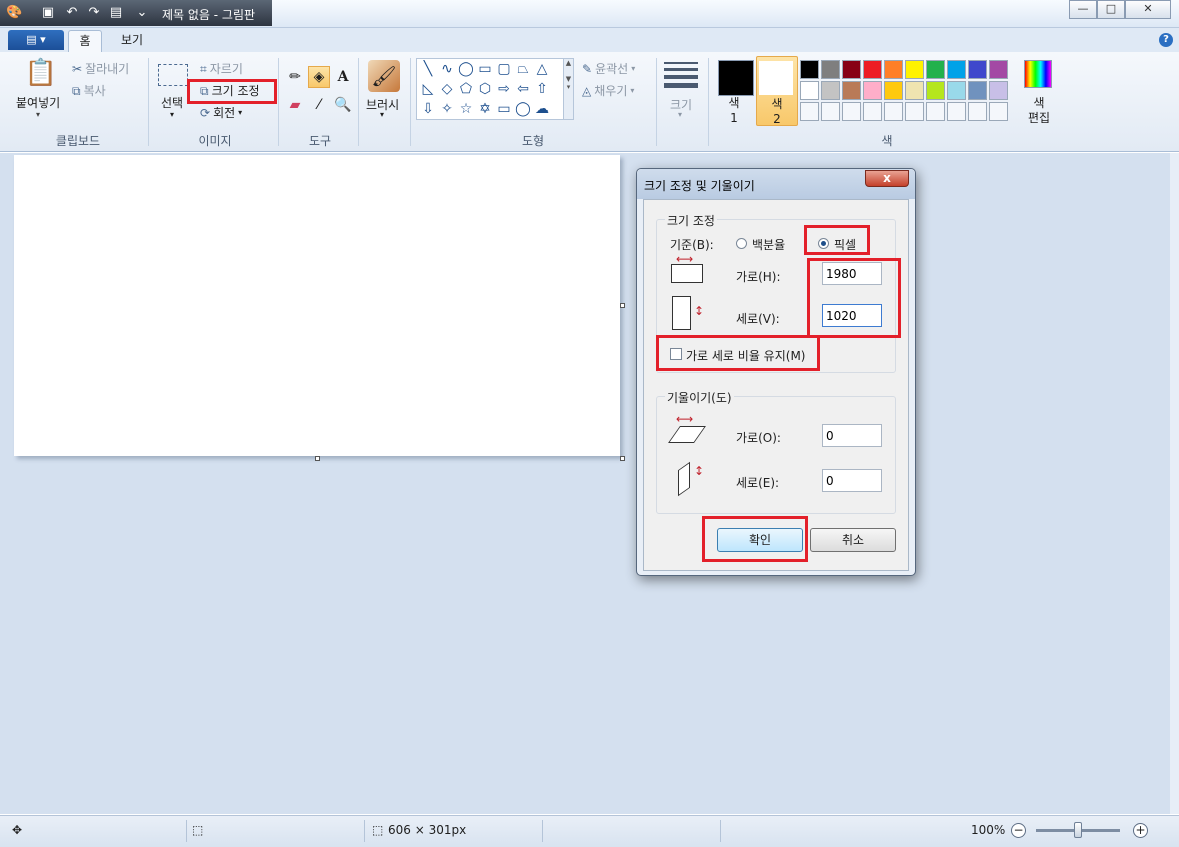 The image size is (1179, 847). I want to click on outline-button: ✎ 윤곽선 ▾, so click(608, 68).